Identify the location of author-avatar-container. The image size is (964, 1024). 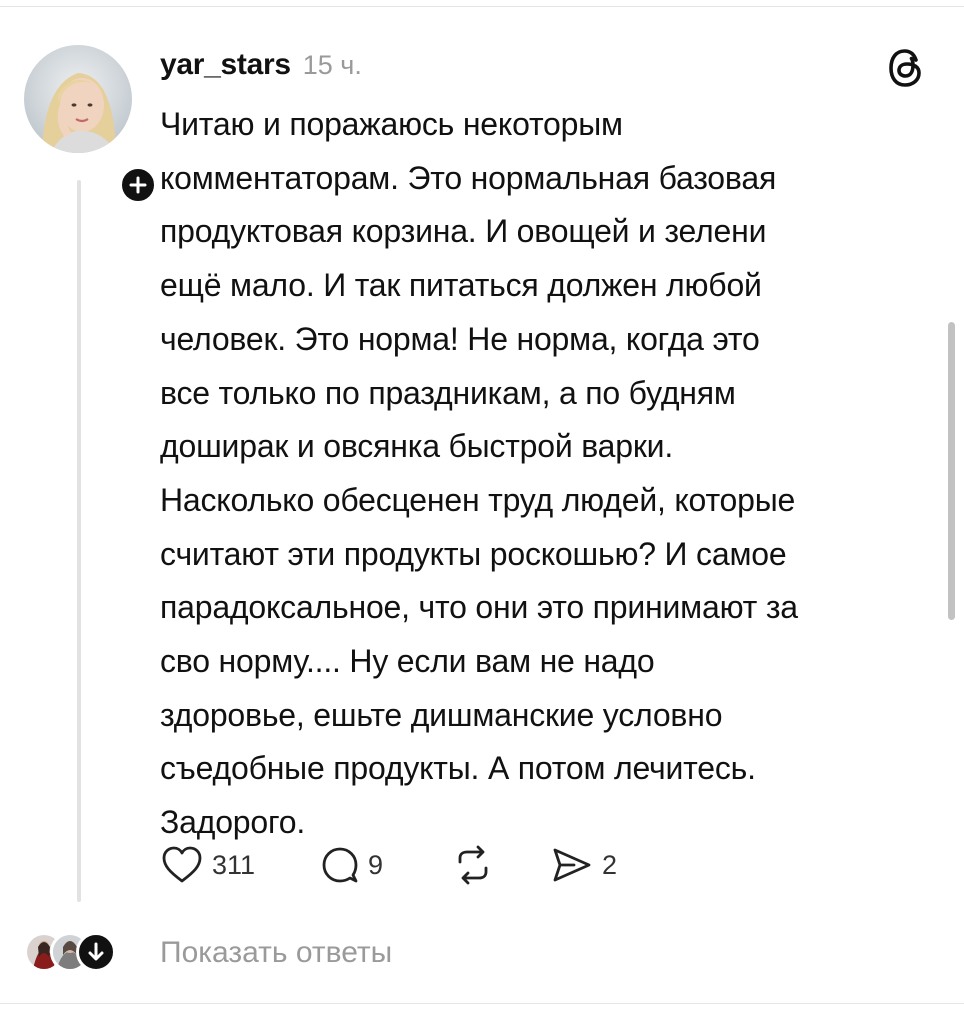
(91, 125).